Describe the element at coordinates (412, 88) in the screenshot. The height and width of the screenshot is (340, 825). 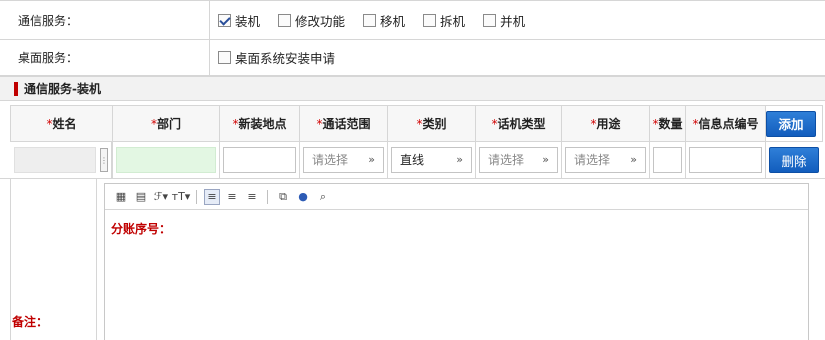
I see `section-header: 通信服务-装机` at that location.